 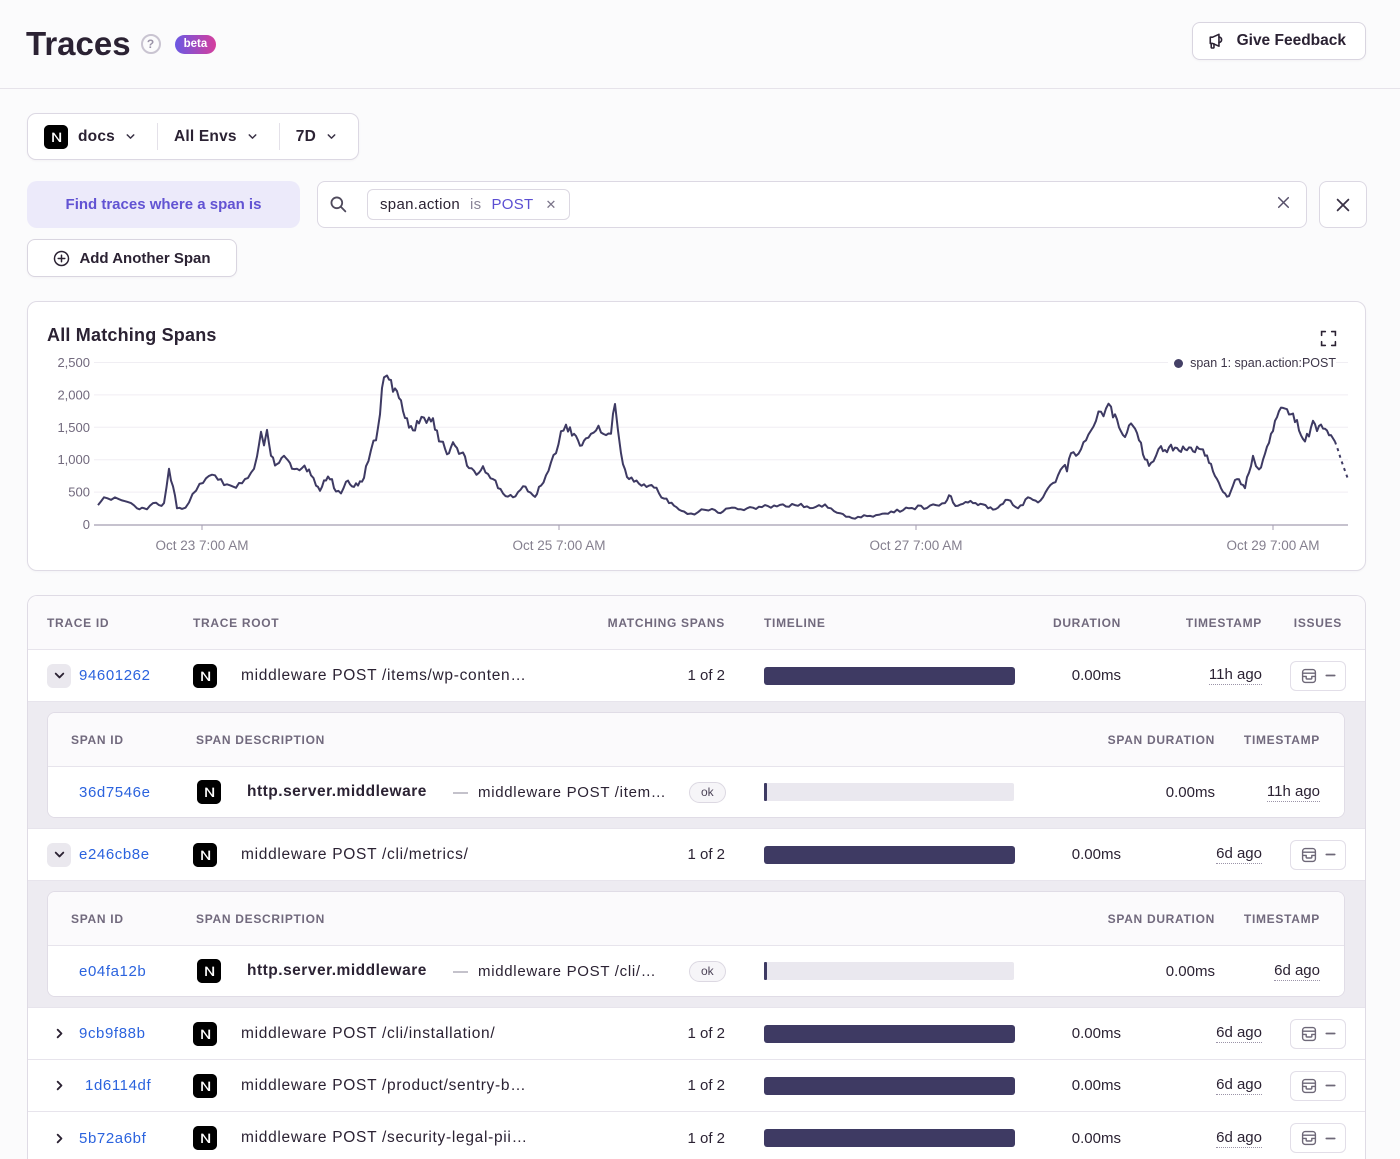 What do you see at coordinates (915, 545) in the screenshot?
I see `svg-text: Oct 27 7:00 AM` at bounding box center [915, 545].